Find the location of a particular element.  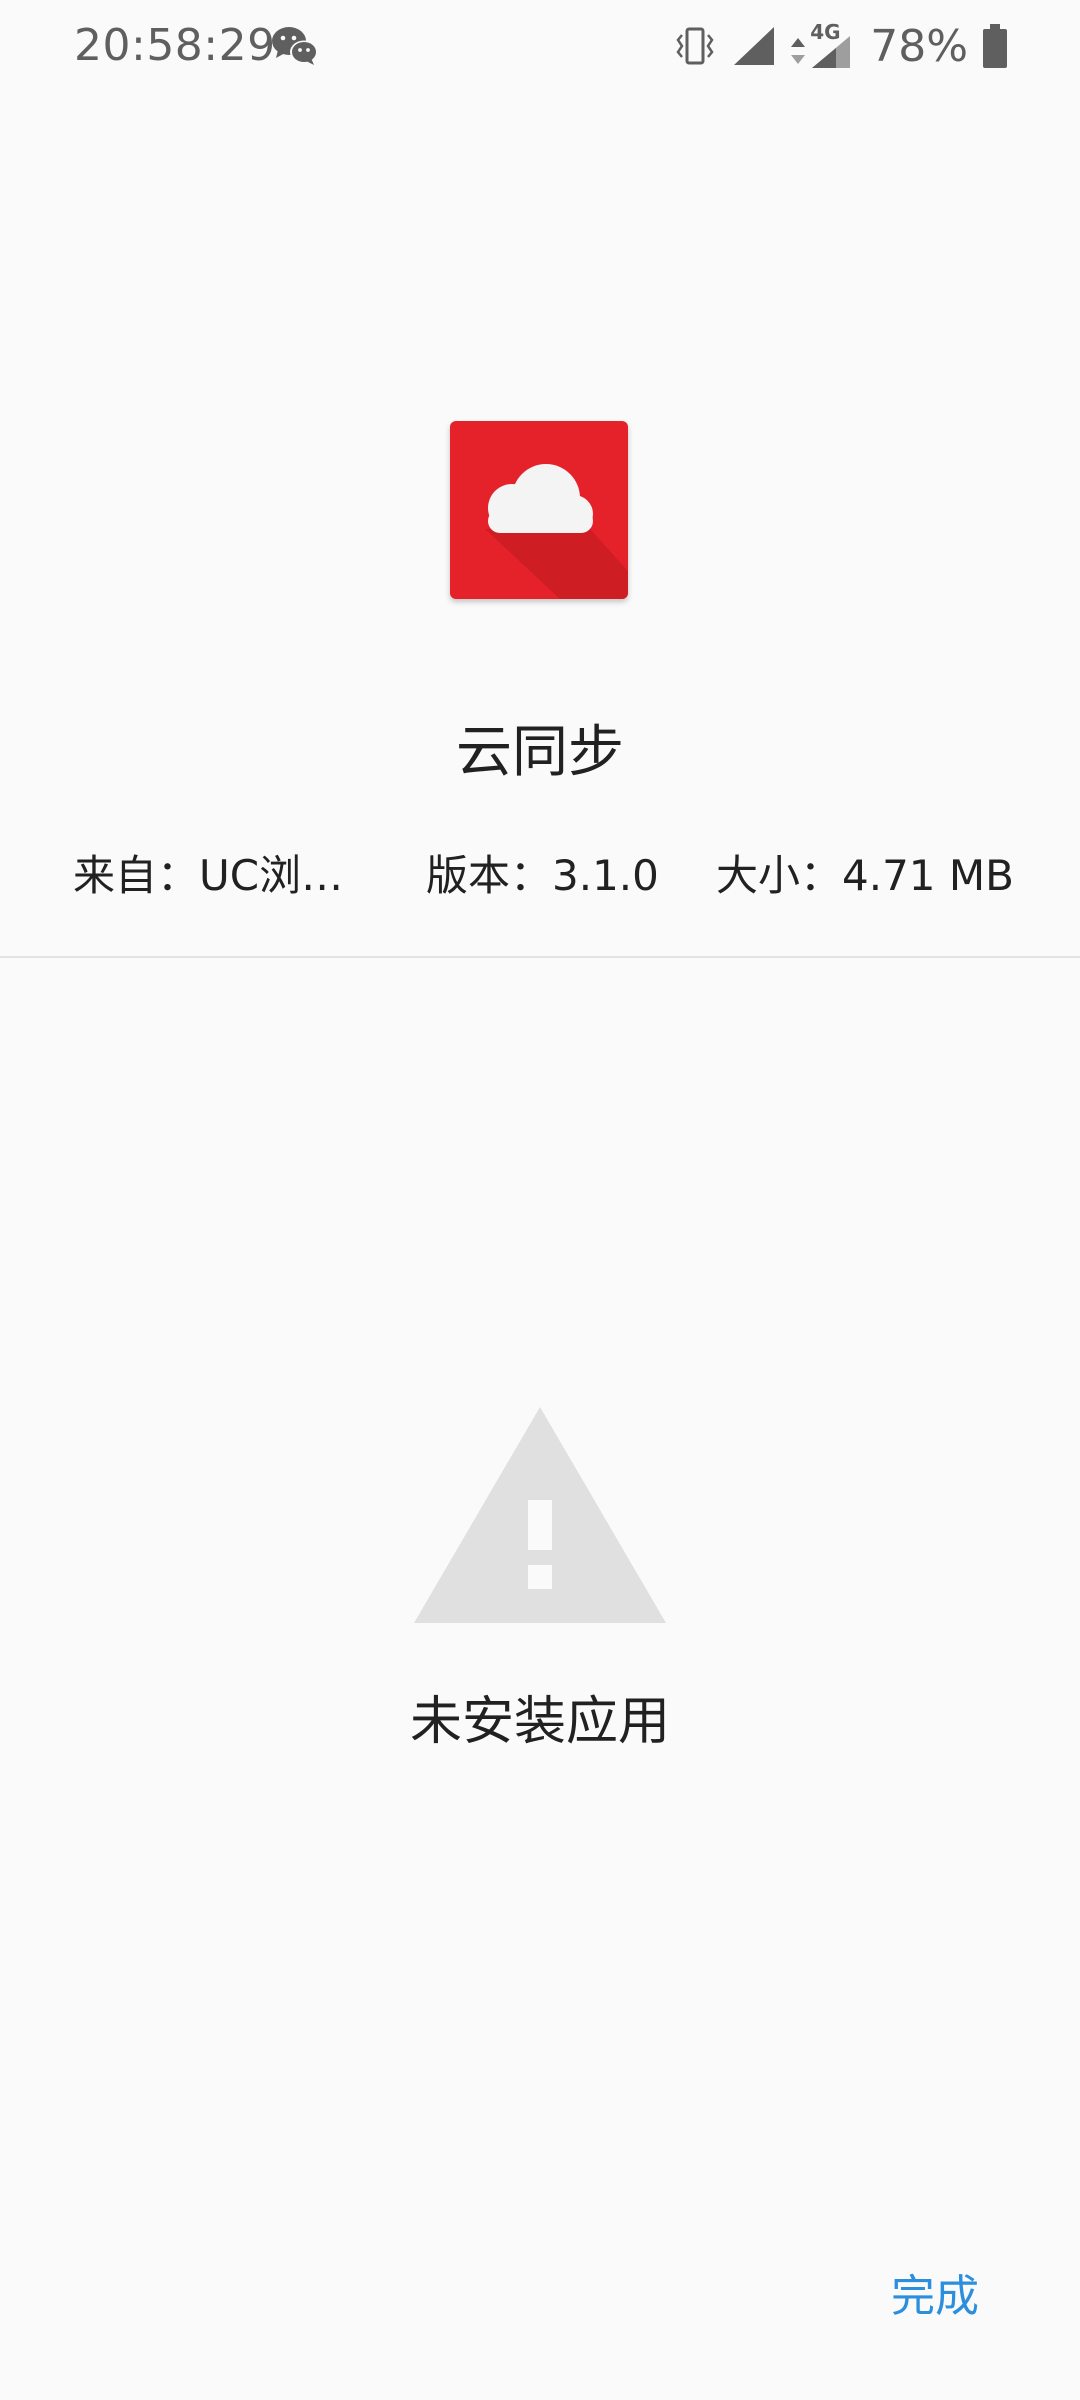

status-time: 20:58:29 is located at coordinates (175, 45).